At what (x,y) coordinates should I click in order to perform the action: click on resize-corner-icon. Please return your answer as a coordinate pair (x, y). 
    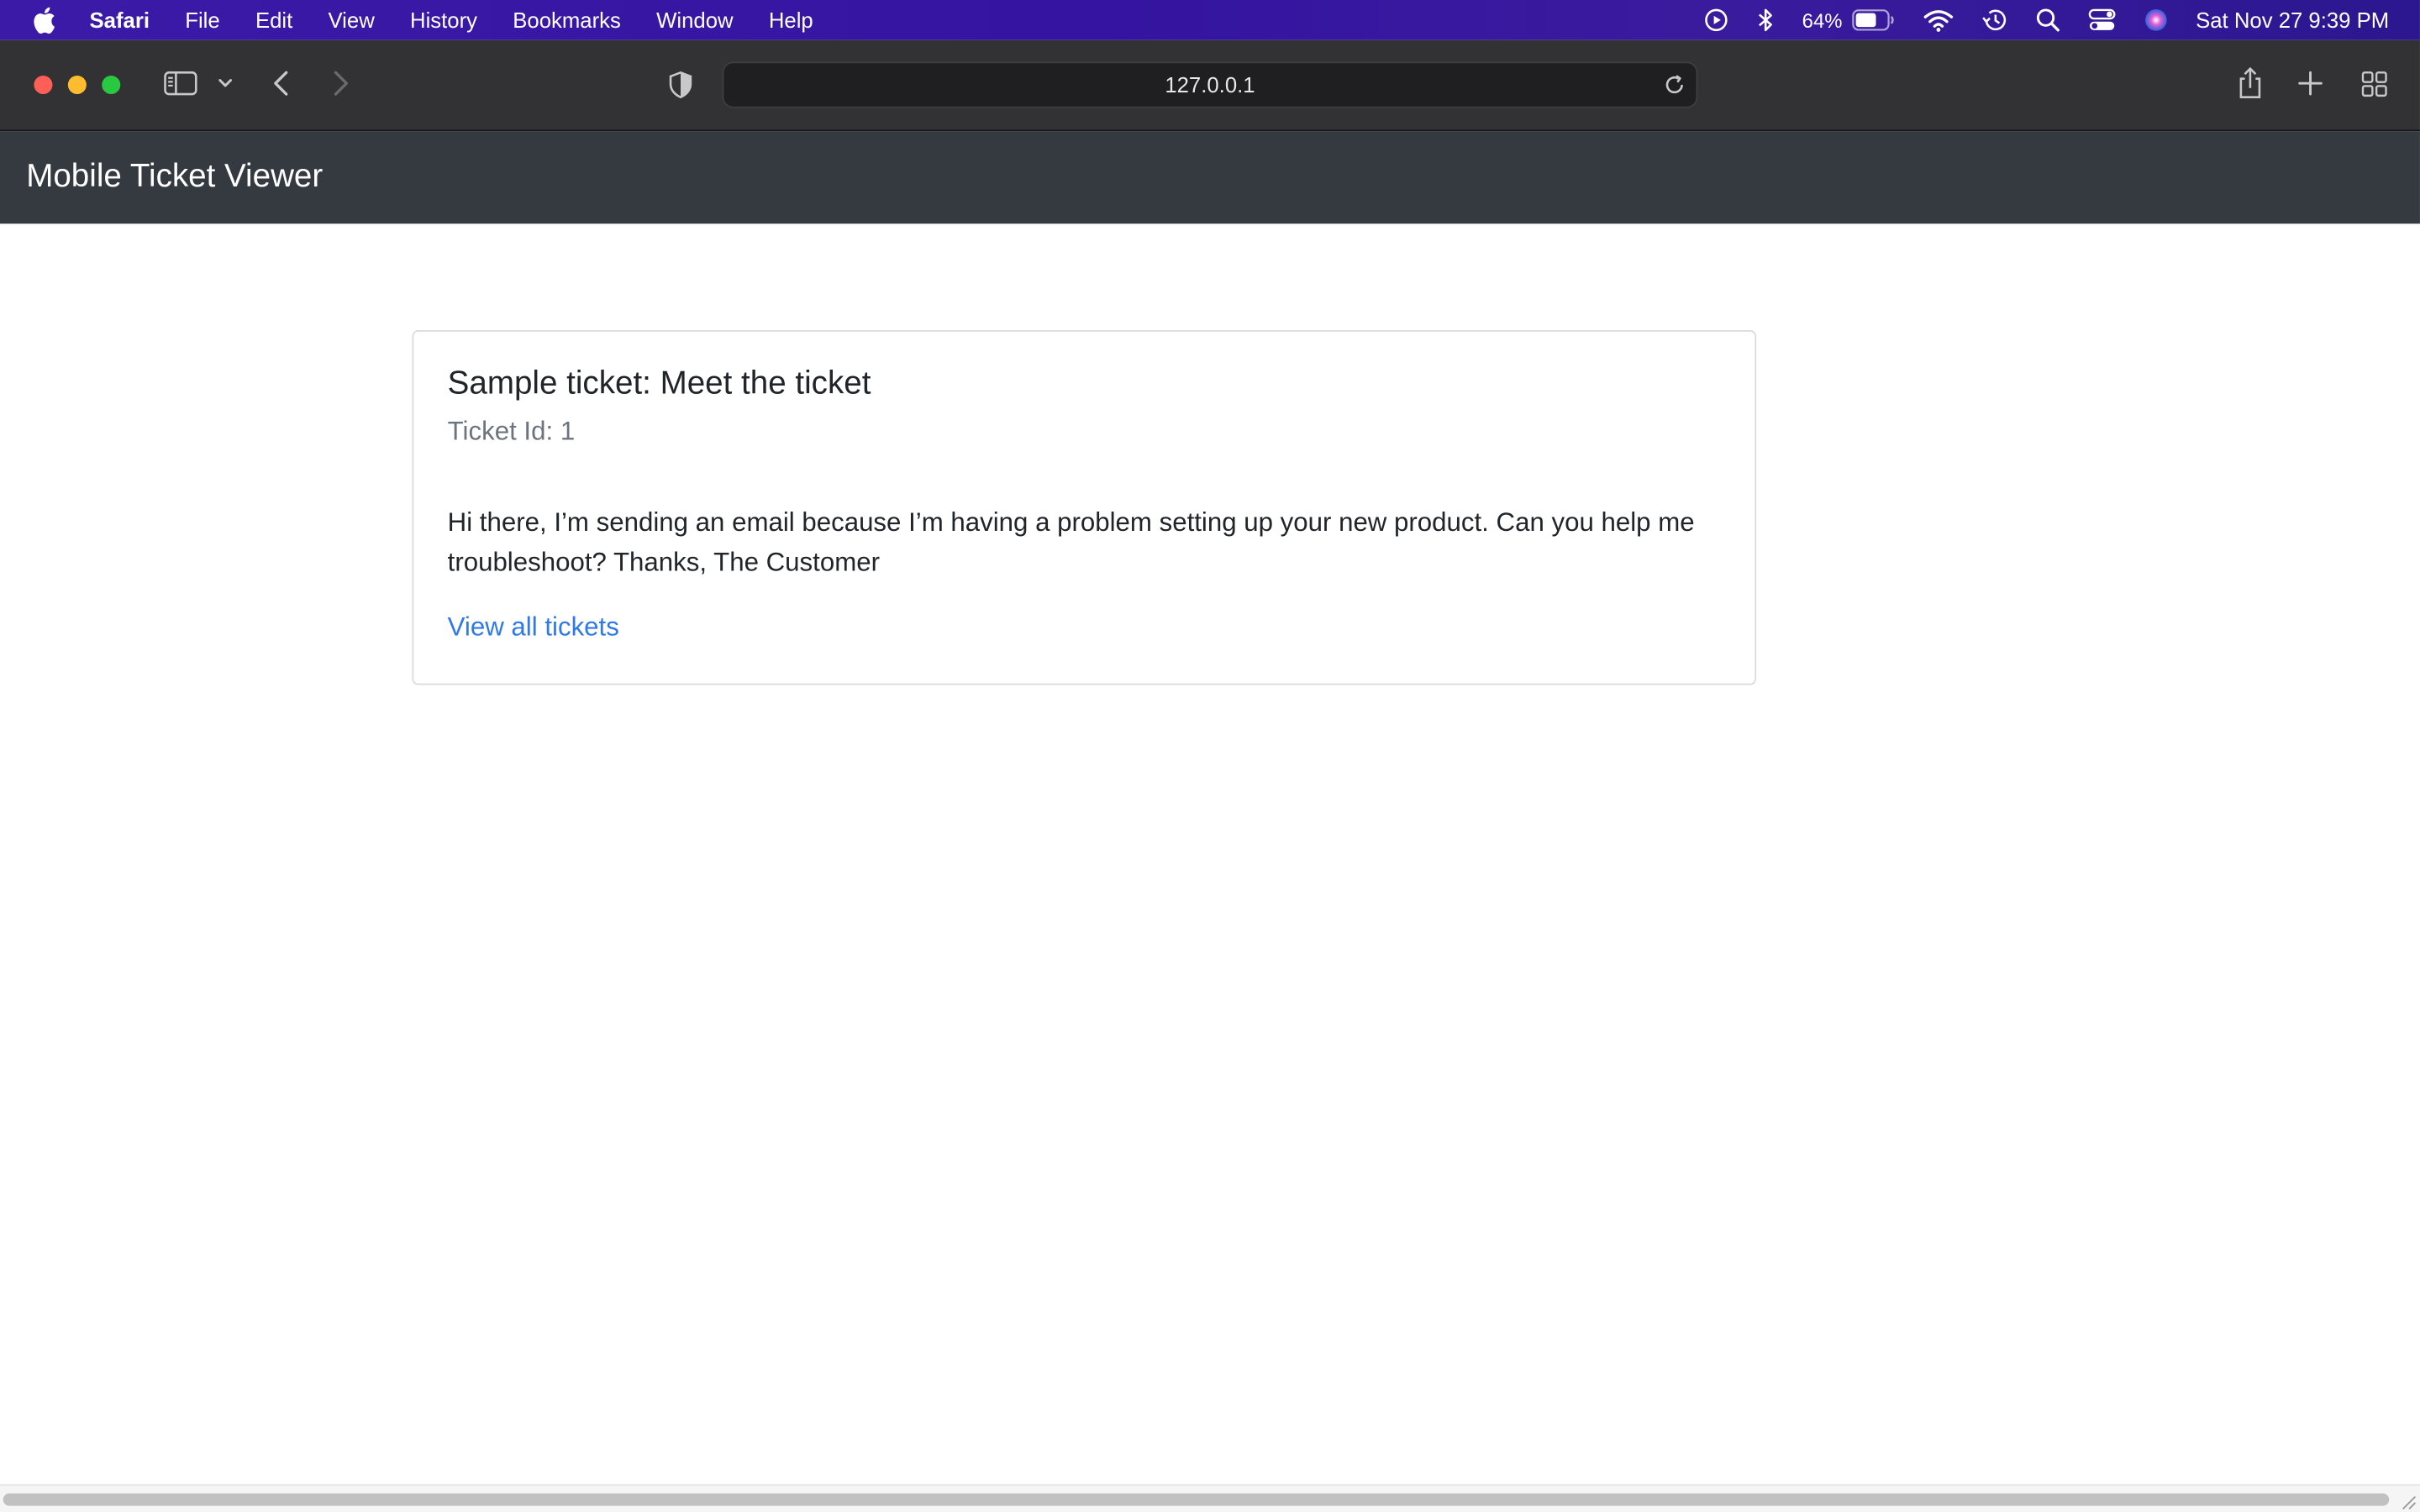
    Looking at the image, I should click on (2407, 1499).